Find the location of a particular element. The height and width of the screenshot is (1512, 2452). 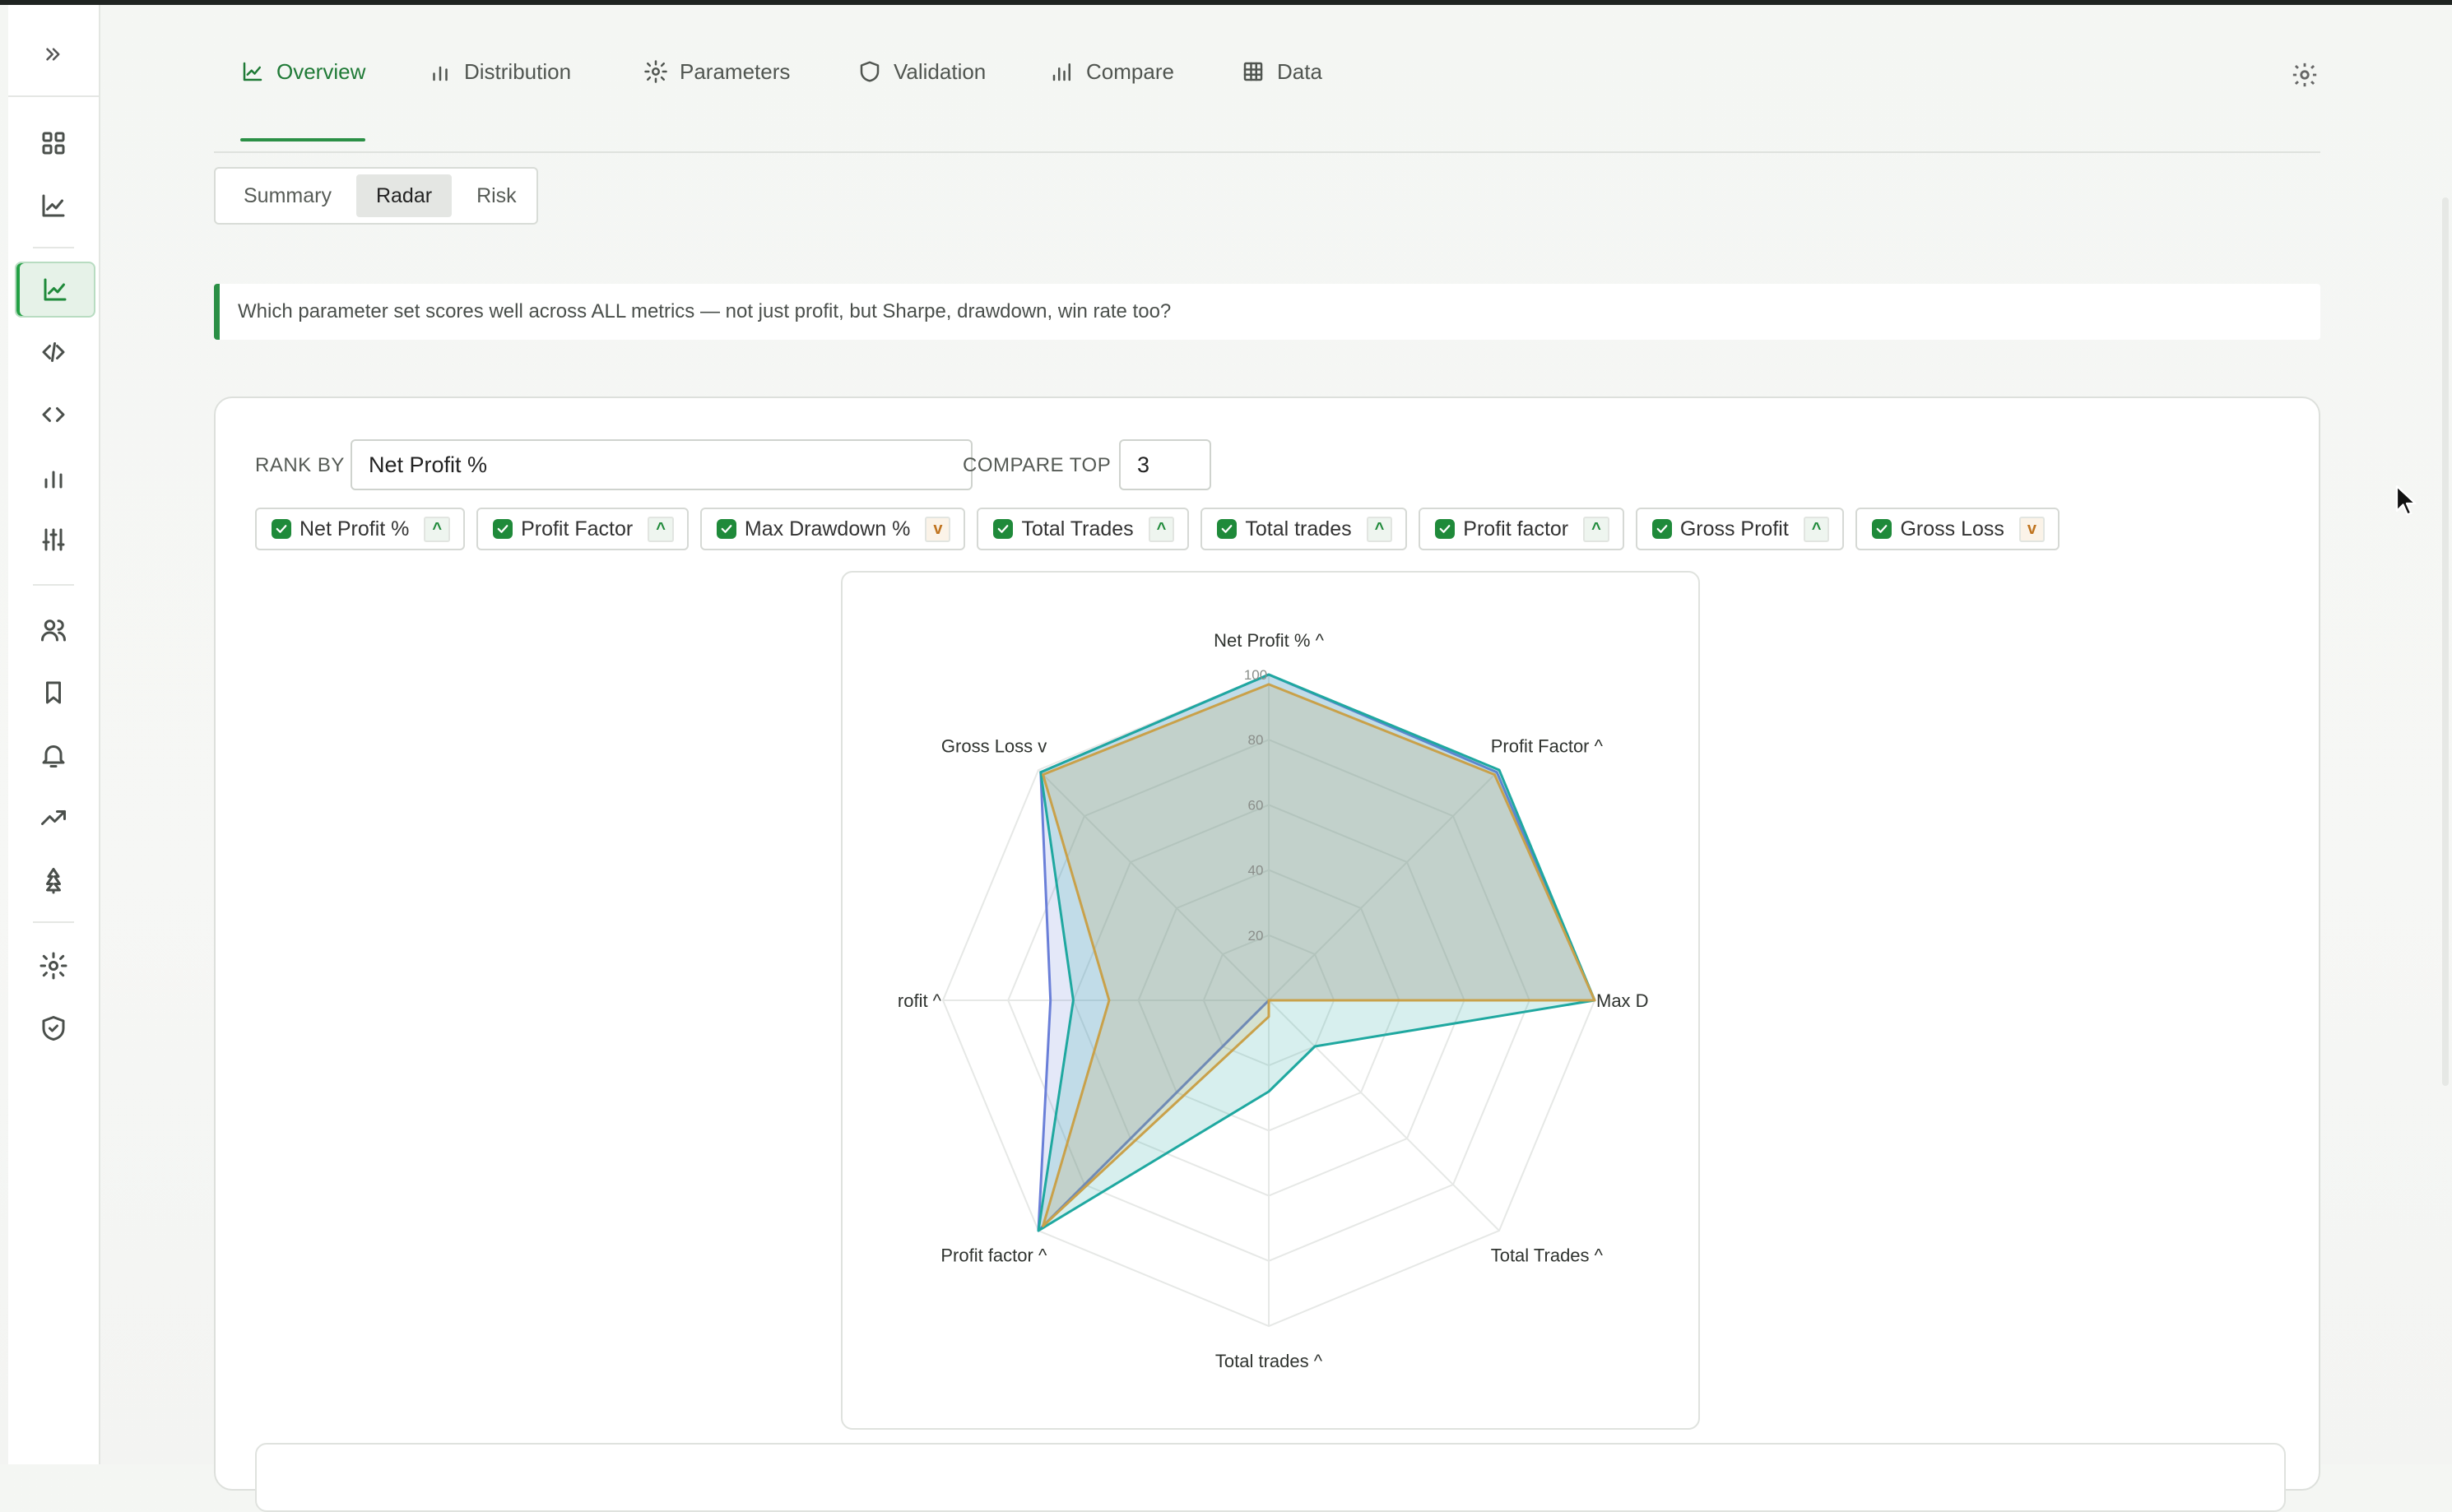

view-segmented-control: Summary Radar Risk is located at coordinates (376, 196).